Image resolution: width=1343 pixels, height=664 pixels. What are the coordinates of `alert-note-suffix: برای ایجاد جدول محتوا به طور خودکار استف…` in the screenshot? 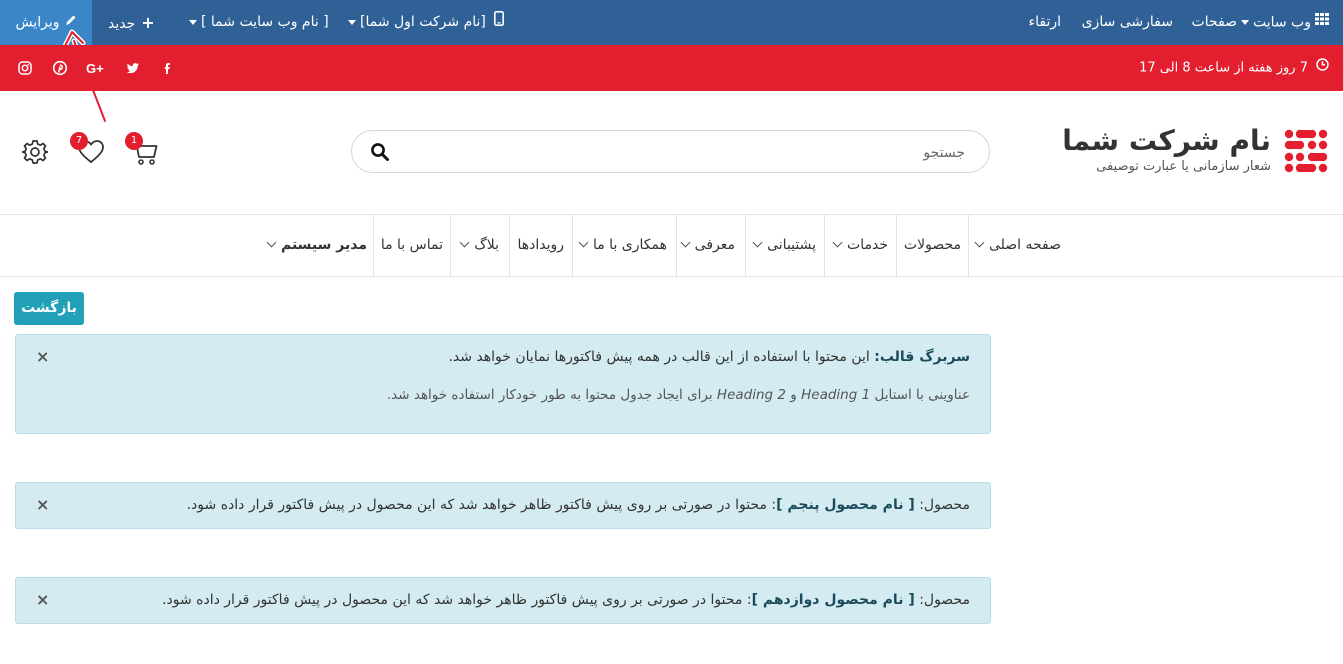 It's located at (549, 395).